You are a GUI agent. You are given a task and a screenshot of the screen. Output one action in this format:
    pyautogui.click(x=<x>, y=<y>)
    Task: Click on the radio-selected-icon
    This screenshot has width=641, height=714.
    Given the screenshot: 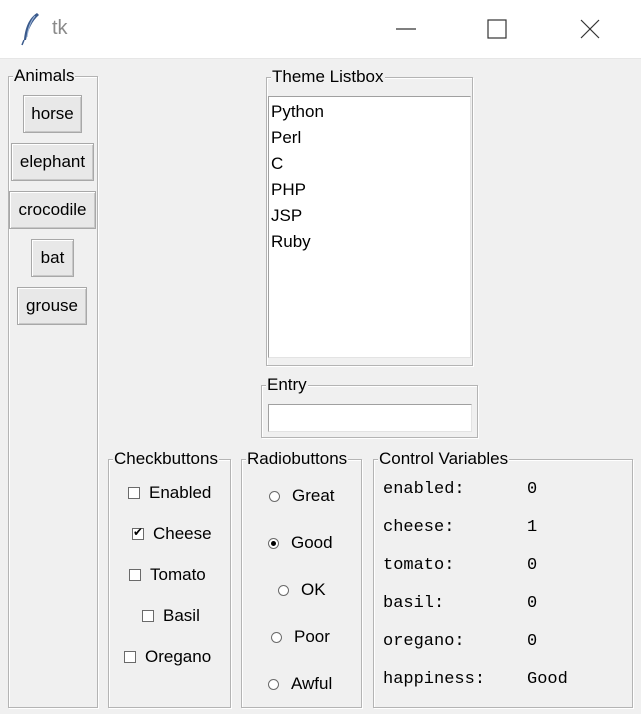 What is the action you would take?
    pyautogui.click(x=273, y=543)
    